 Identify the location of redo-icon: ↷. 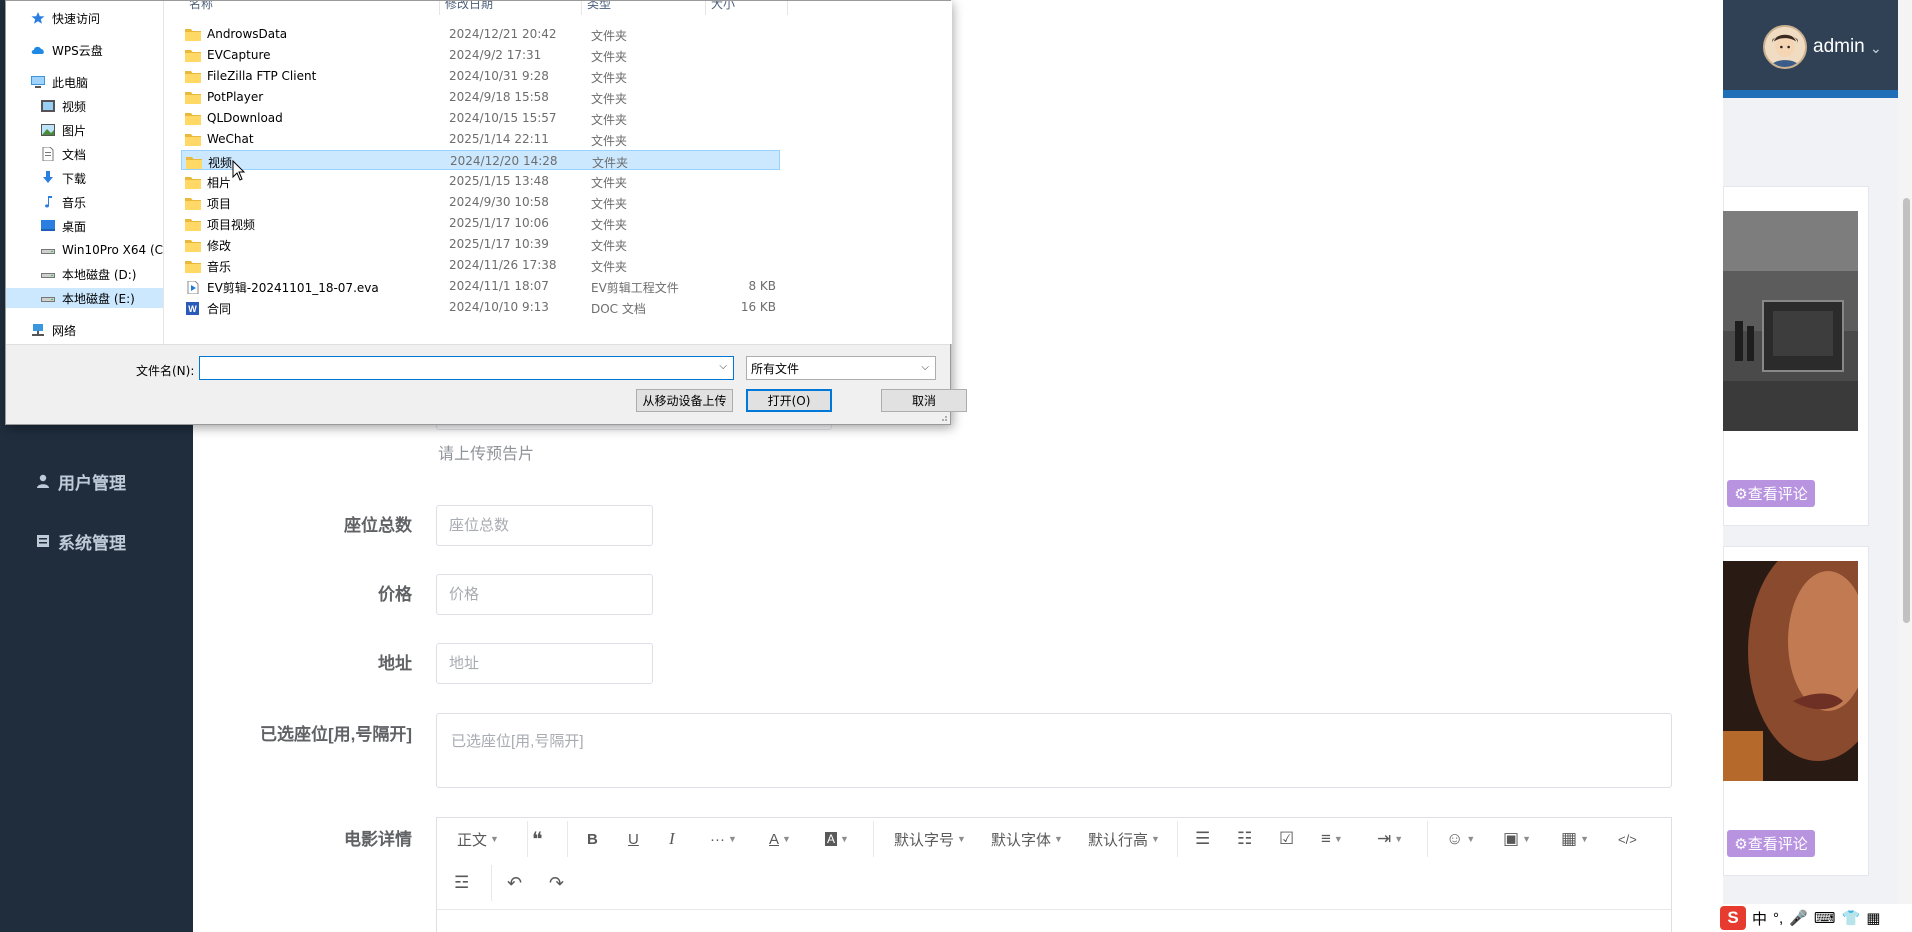
(556, 883).